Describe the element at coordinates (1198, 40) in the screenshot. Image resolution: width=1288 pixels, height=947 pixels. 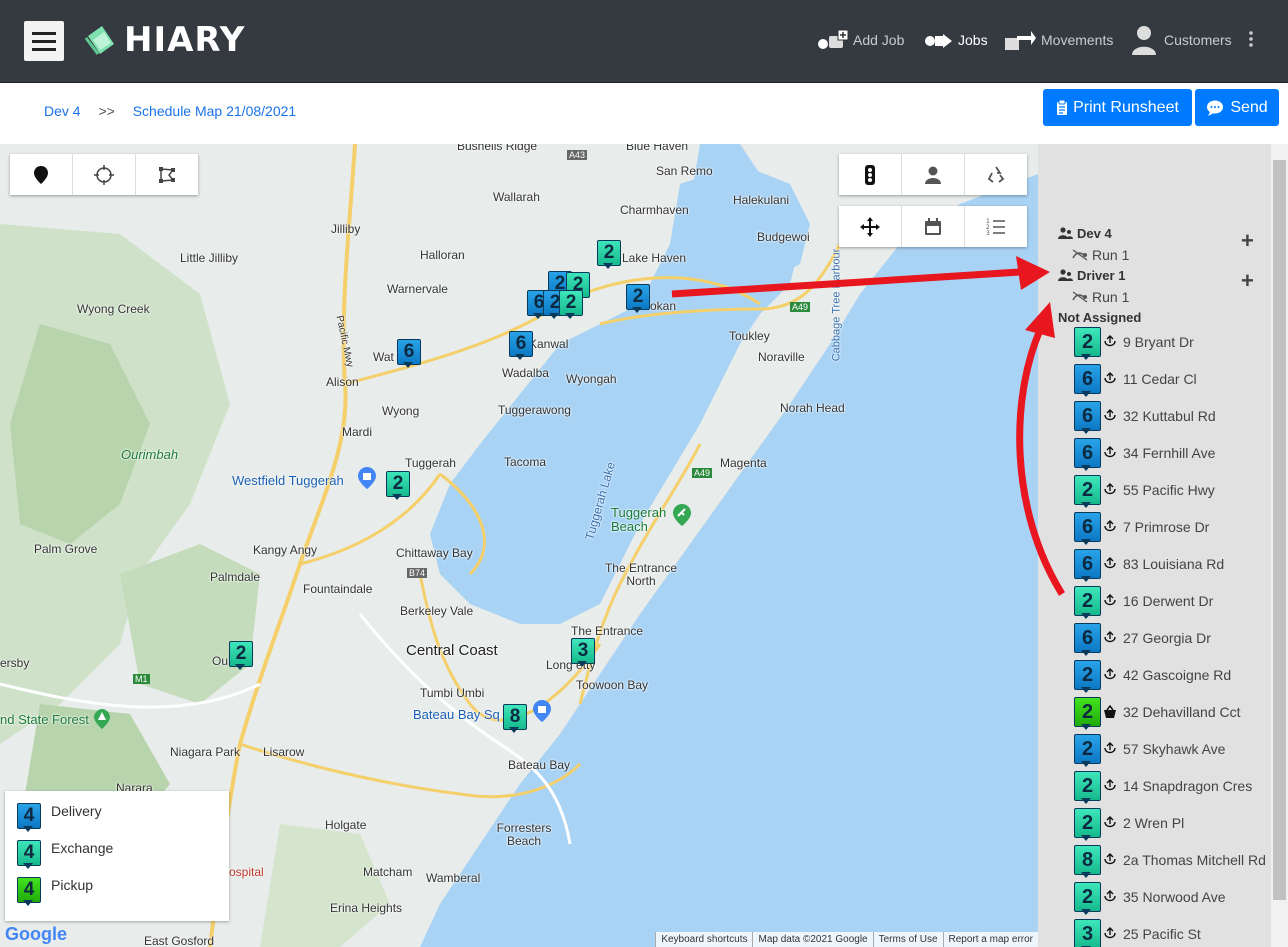
I see `nav-customers-label: Customers` at that location.